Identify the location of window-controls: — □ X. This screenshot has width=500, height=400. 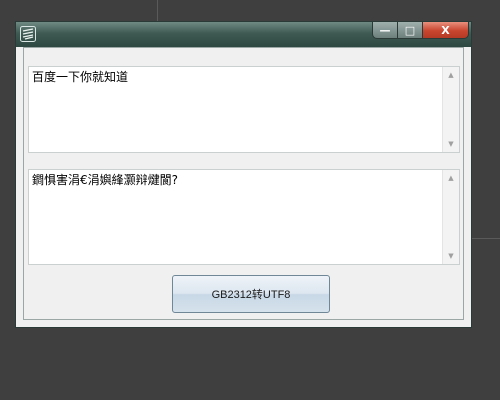
(420, 31).